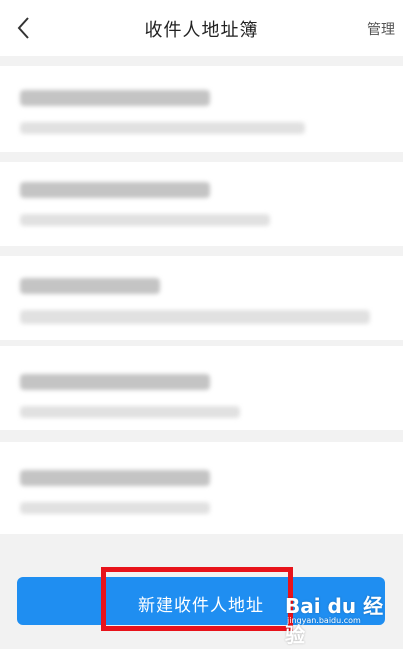  Describe the element at coordinates (324, 620) in the screenshot. I see `watermark-url: jingyan.baidu.com` at that location.